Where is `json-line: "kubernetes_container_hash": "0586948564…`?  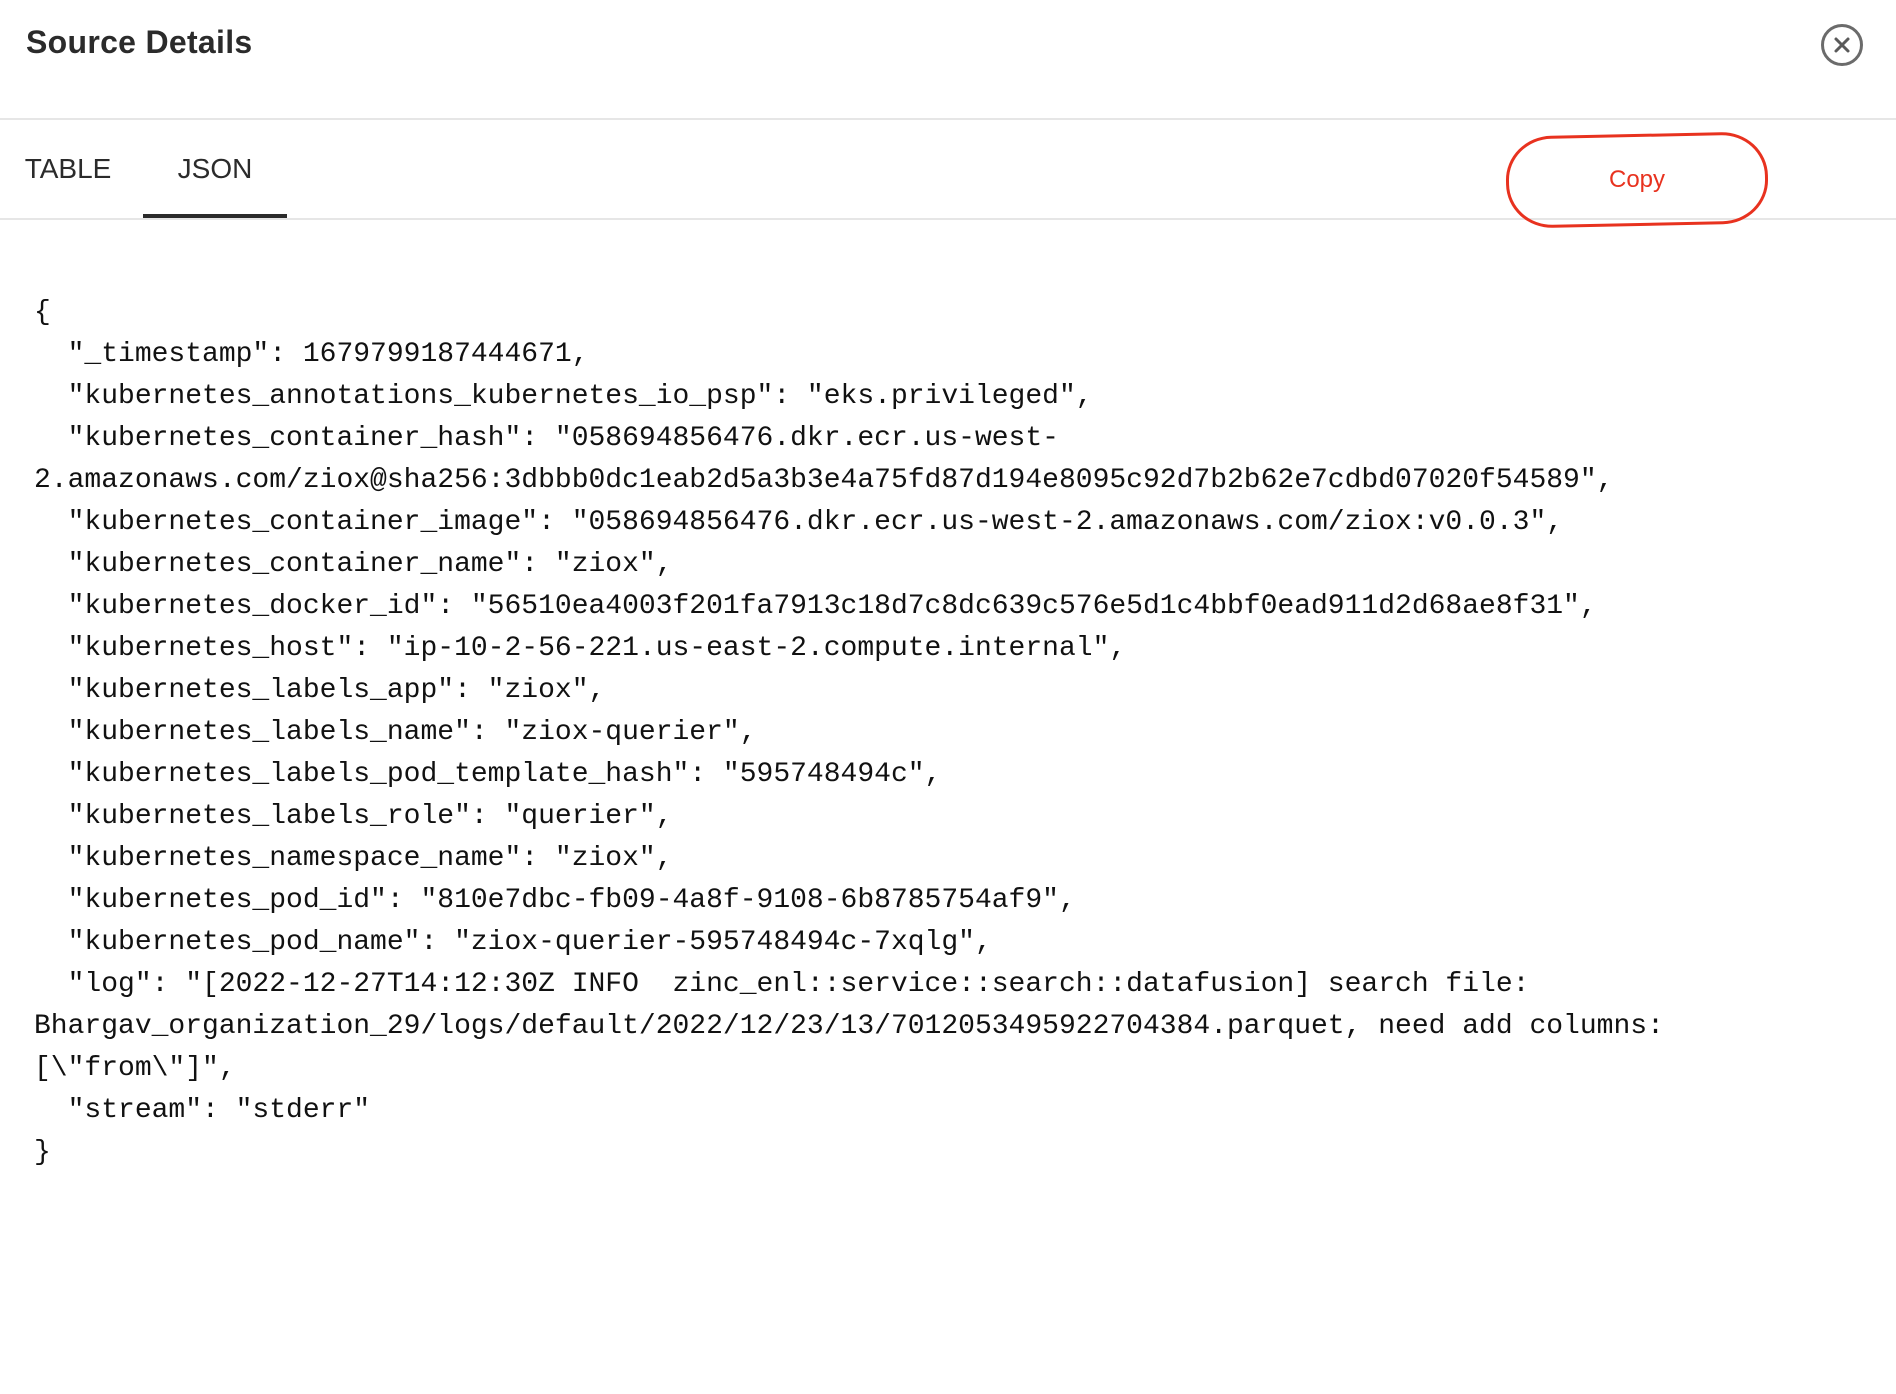
json-line: "kubernetes_container_hash": "0586948564… is located at coordinates (546, 438).